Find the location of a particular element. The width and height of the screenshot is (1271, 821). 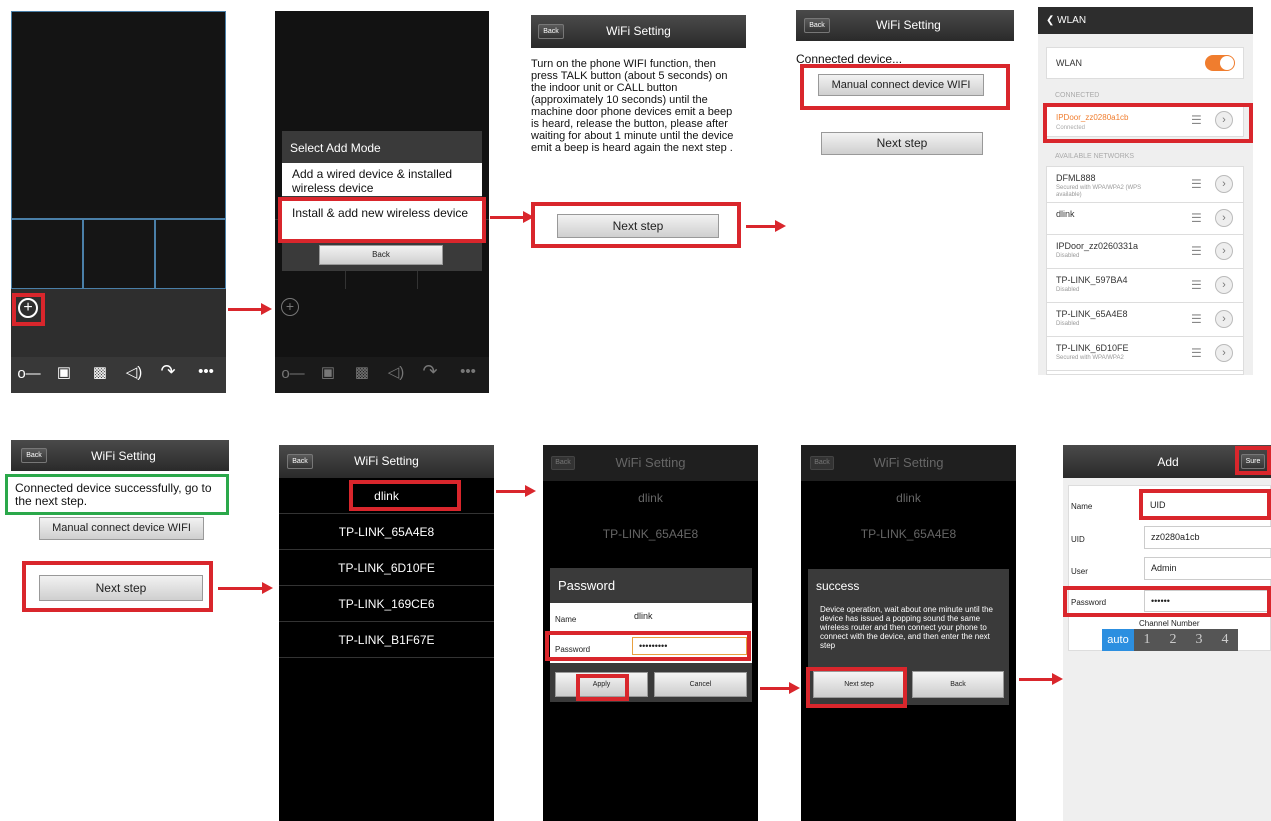

wifi-row: dlink is located at coordinates (386, 496).